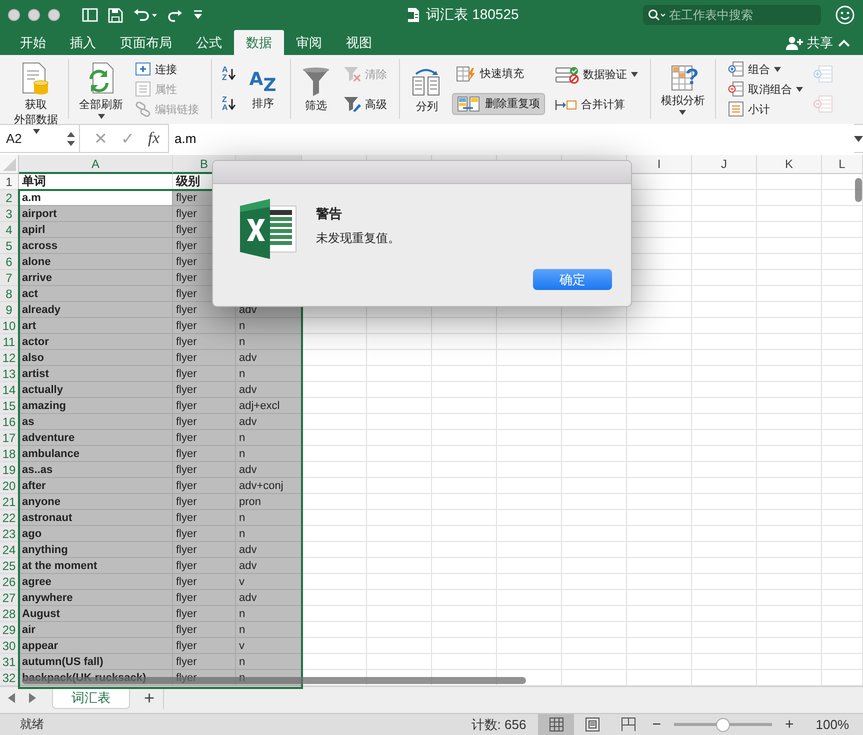 The width and height of the screenshot is (863, 735). Describe the element at coordinates (9, 326) in the screenshot. I see `row-header: 10` at that location.